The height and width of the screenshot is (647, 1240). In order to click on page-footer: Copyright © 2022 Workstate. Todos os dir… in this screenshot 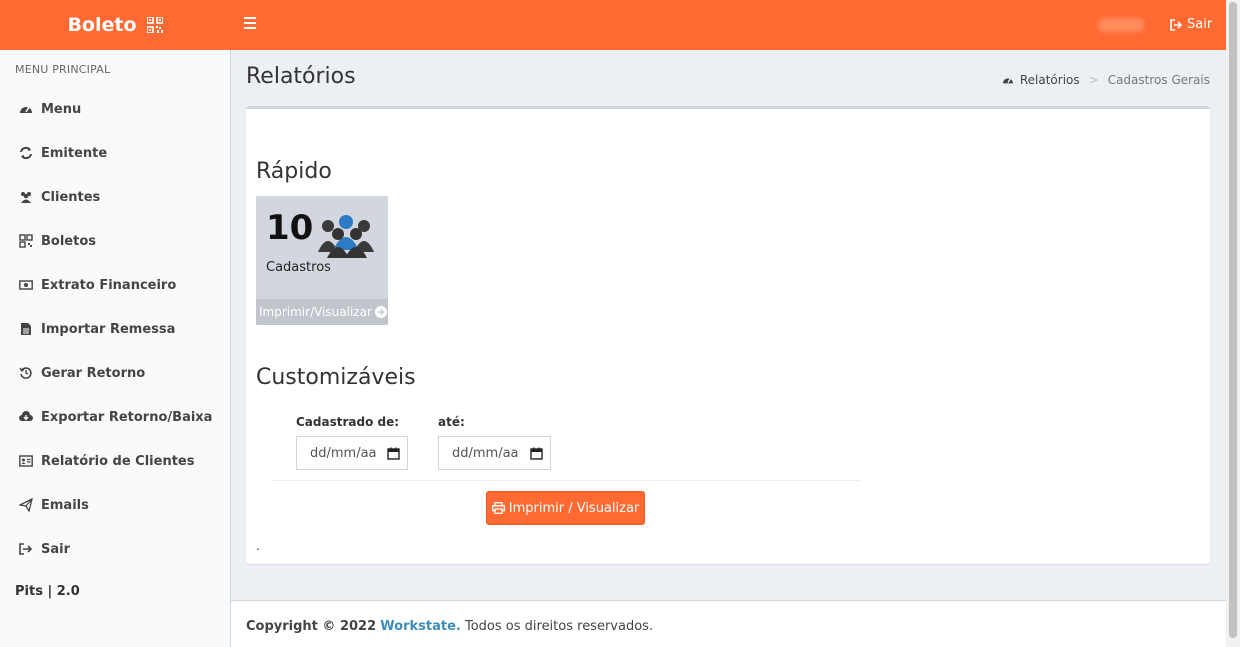, I will do `click(728, 623)`.